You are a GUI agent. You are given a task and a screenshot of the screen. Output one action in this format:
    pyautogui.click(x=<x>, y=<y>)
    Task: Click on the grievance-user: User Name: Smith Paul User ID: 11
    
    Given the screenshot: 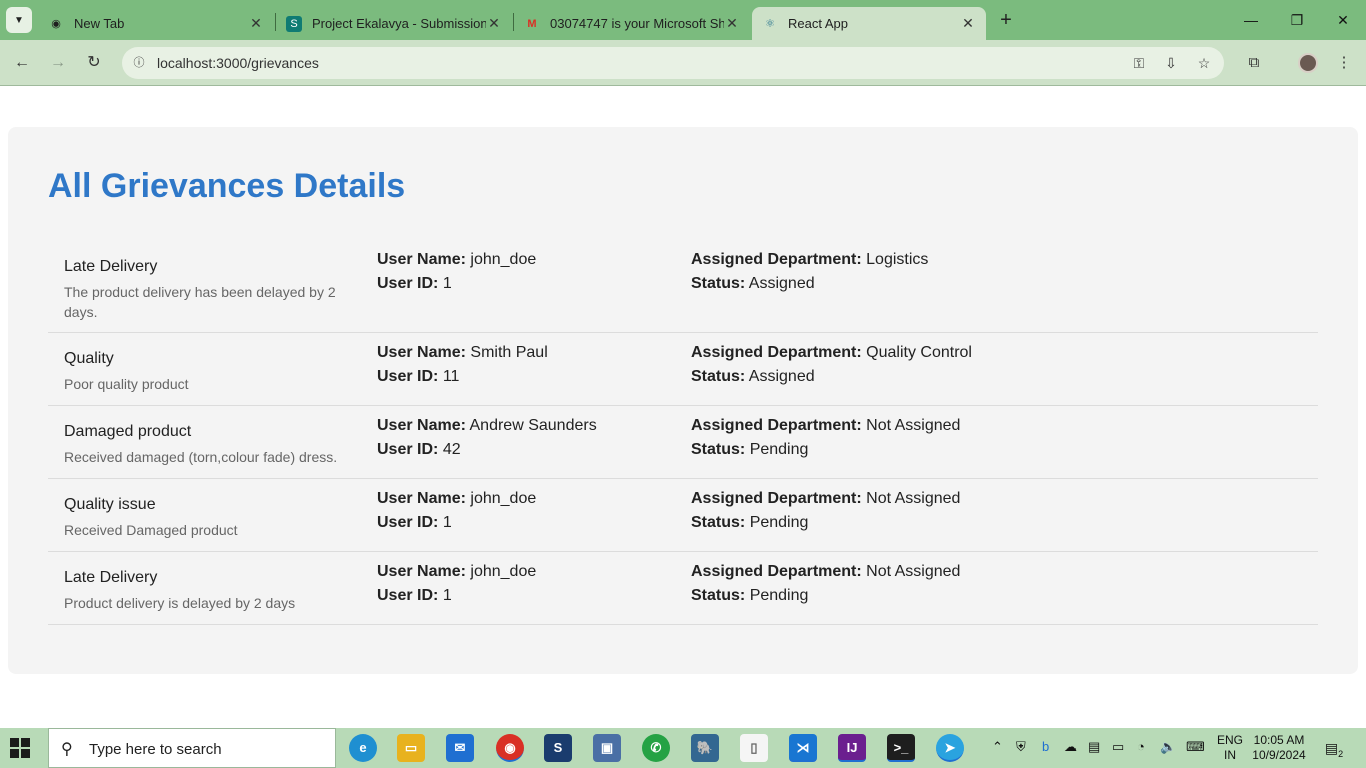 What is the action you would take?
    pyautogui.click(x=527, y=365)
    